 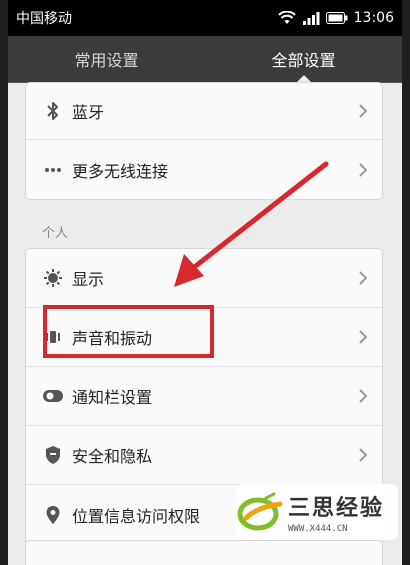 I want to click on signal-icon, so click(x=311, y=18).